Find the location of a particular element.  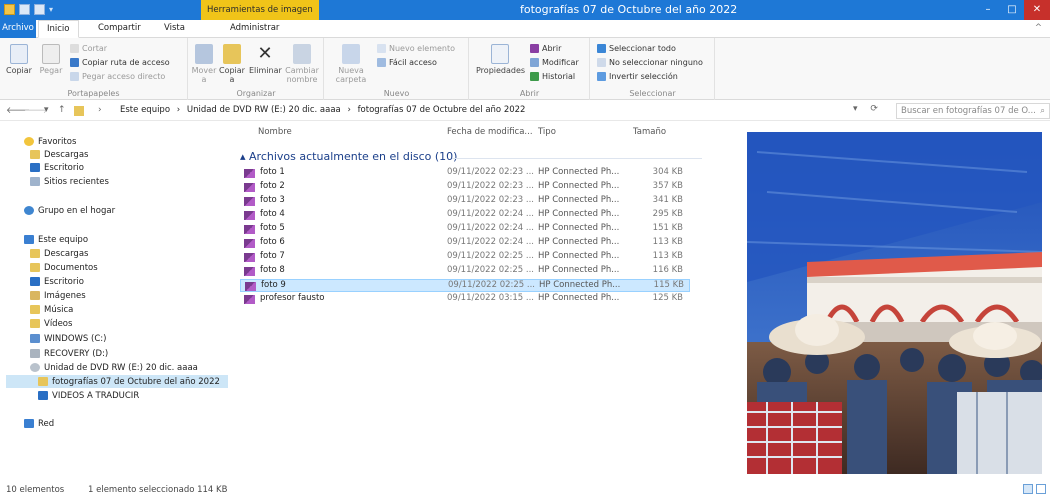

maximize-button: □ is located at coordinates (1012, 10).